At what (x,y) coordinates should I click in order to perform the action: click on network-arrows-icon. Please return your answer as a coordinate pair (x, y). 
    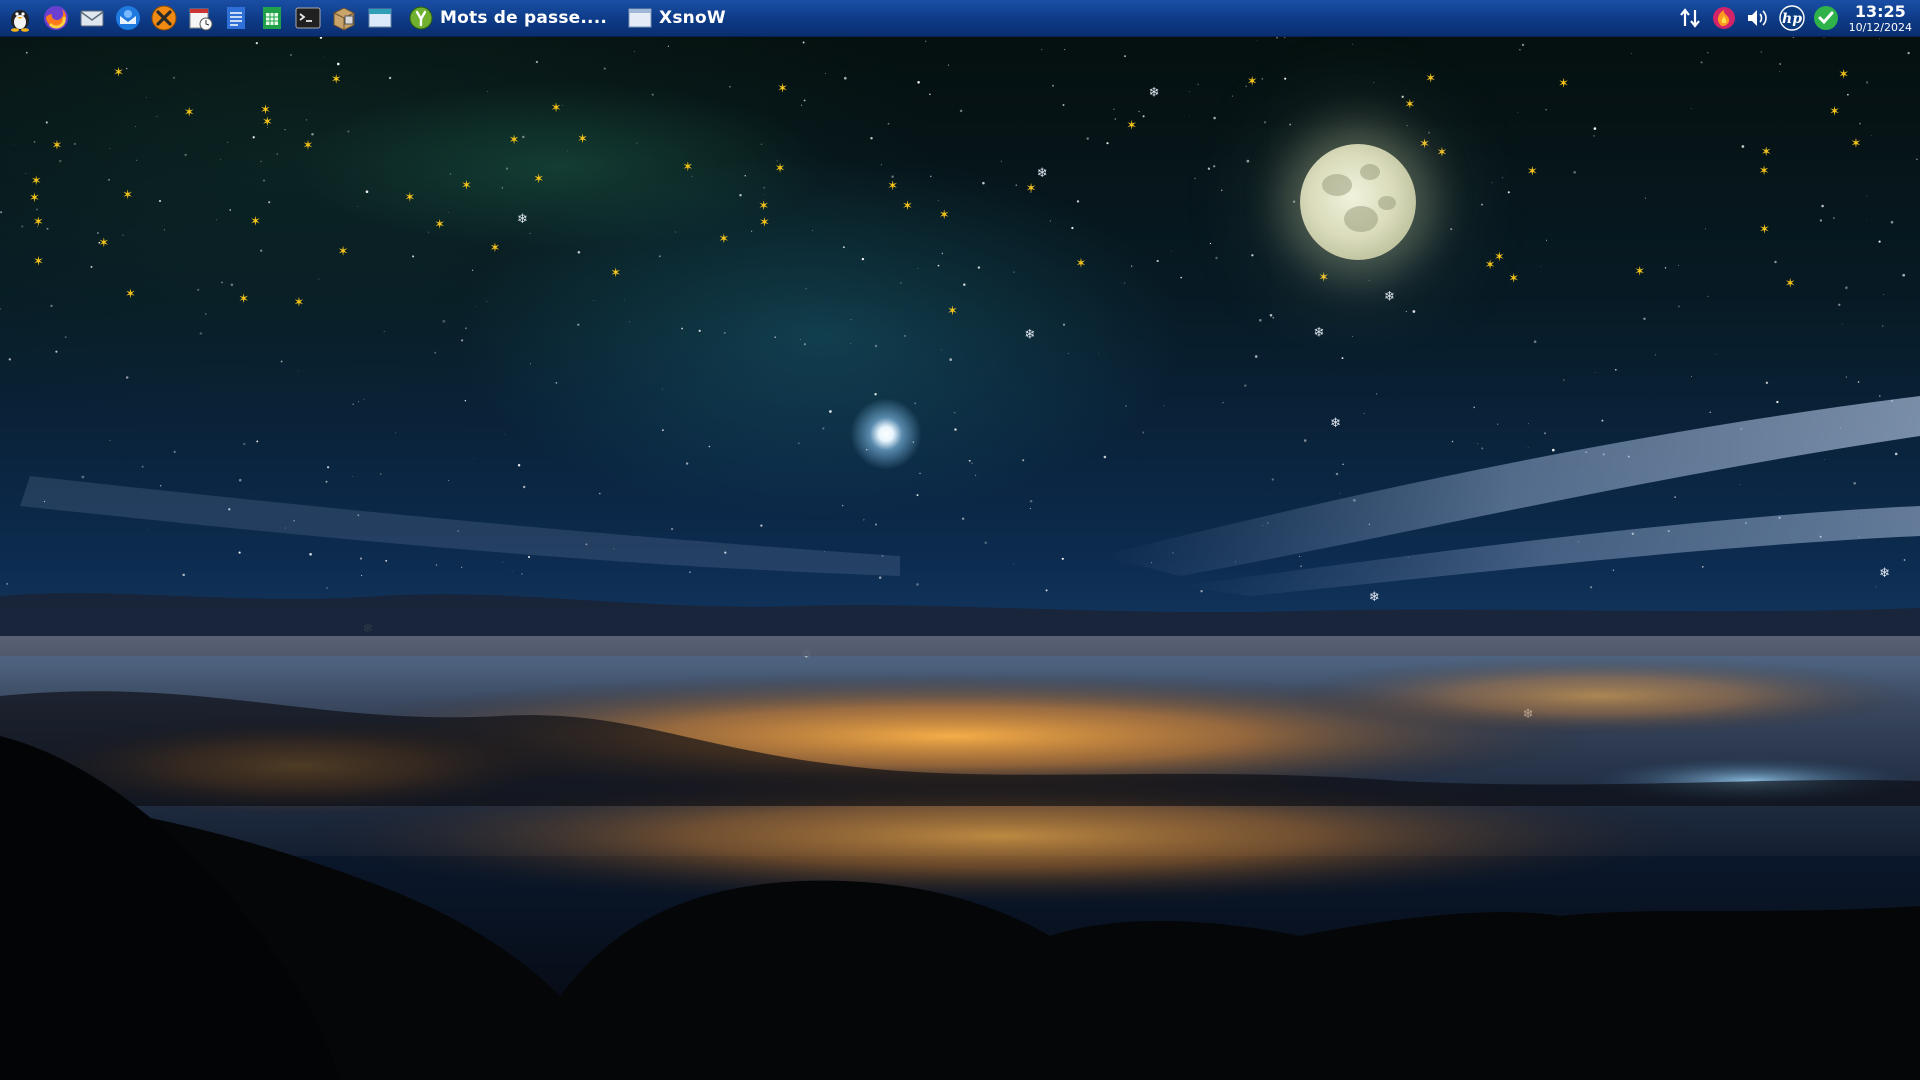
    Looking at the image, I should click on (1690, 18).